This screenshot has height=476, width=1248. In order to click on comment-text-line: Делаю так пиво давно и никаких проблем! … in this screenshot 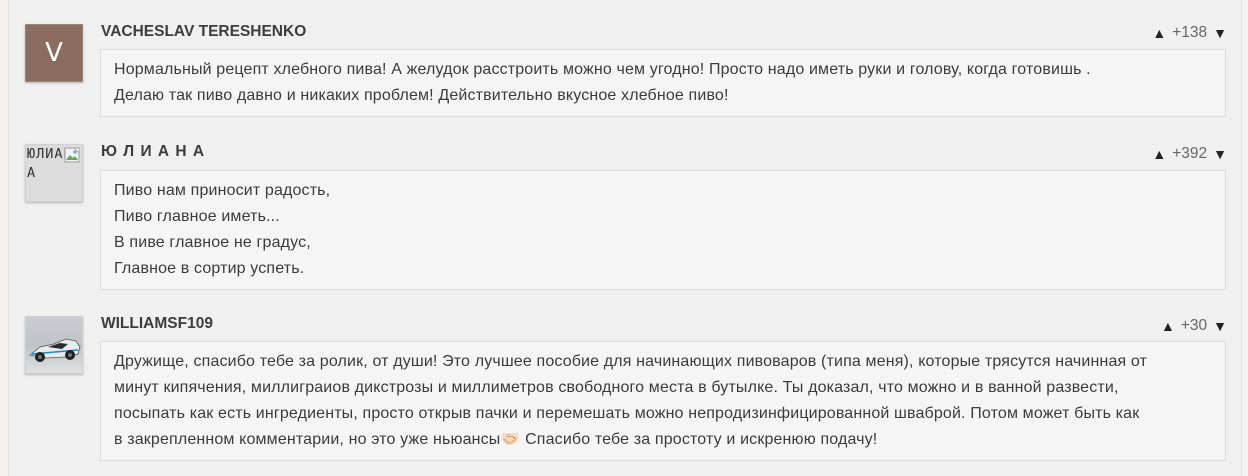, I will do `click(421, 95)`.